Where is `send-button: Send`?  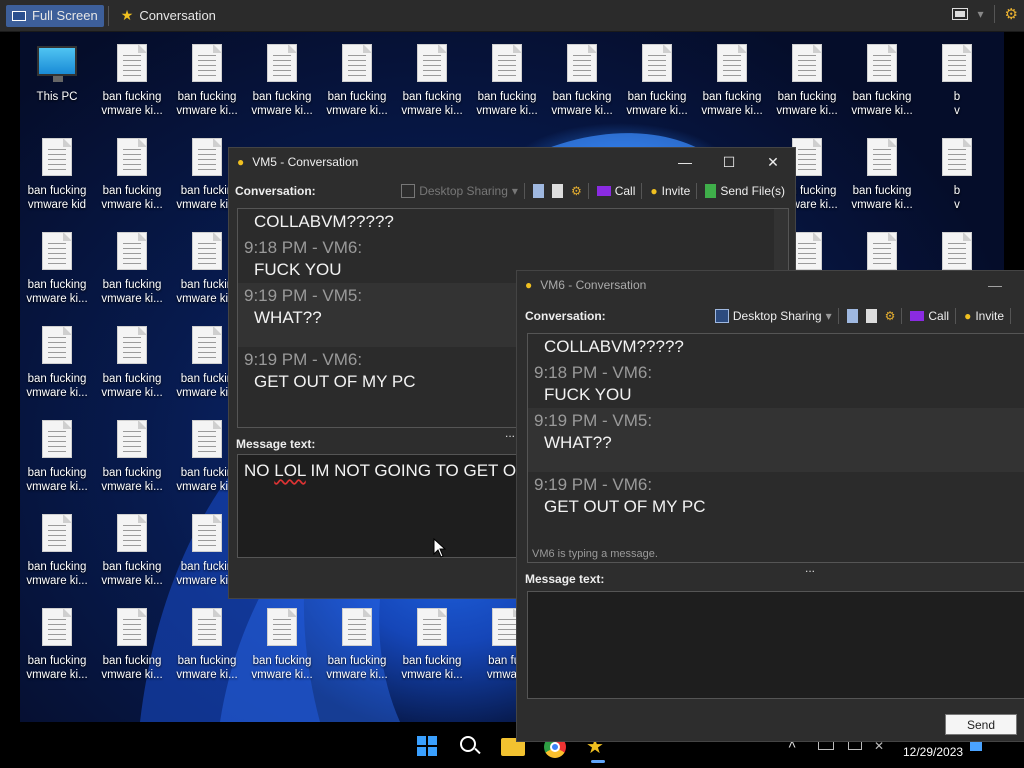 send-button: Send is located at coordinates (981, 724).